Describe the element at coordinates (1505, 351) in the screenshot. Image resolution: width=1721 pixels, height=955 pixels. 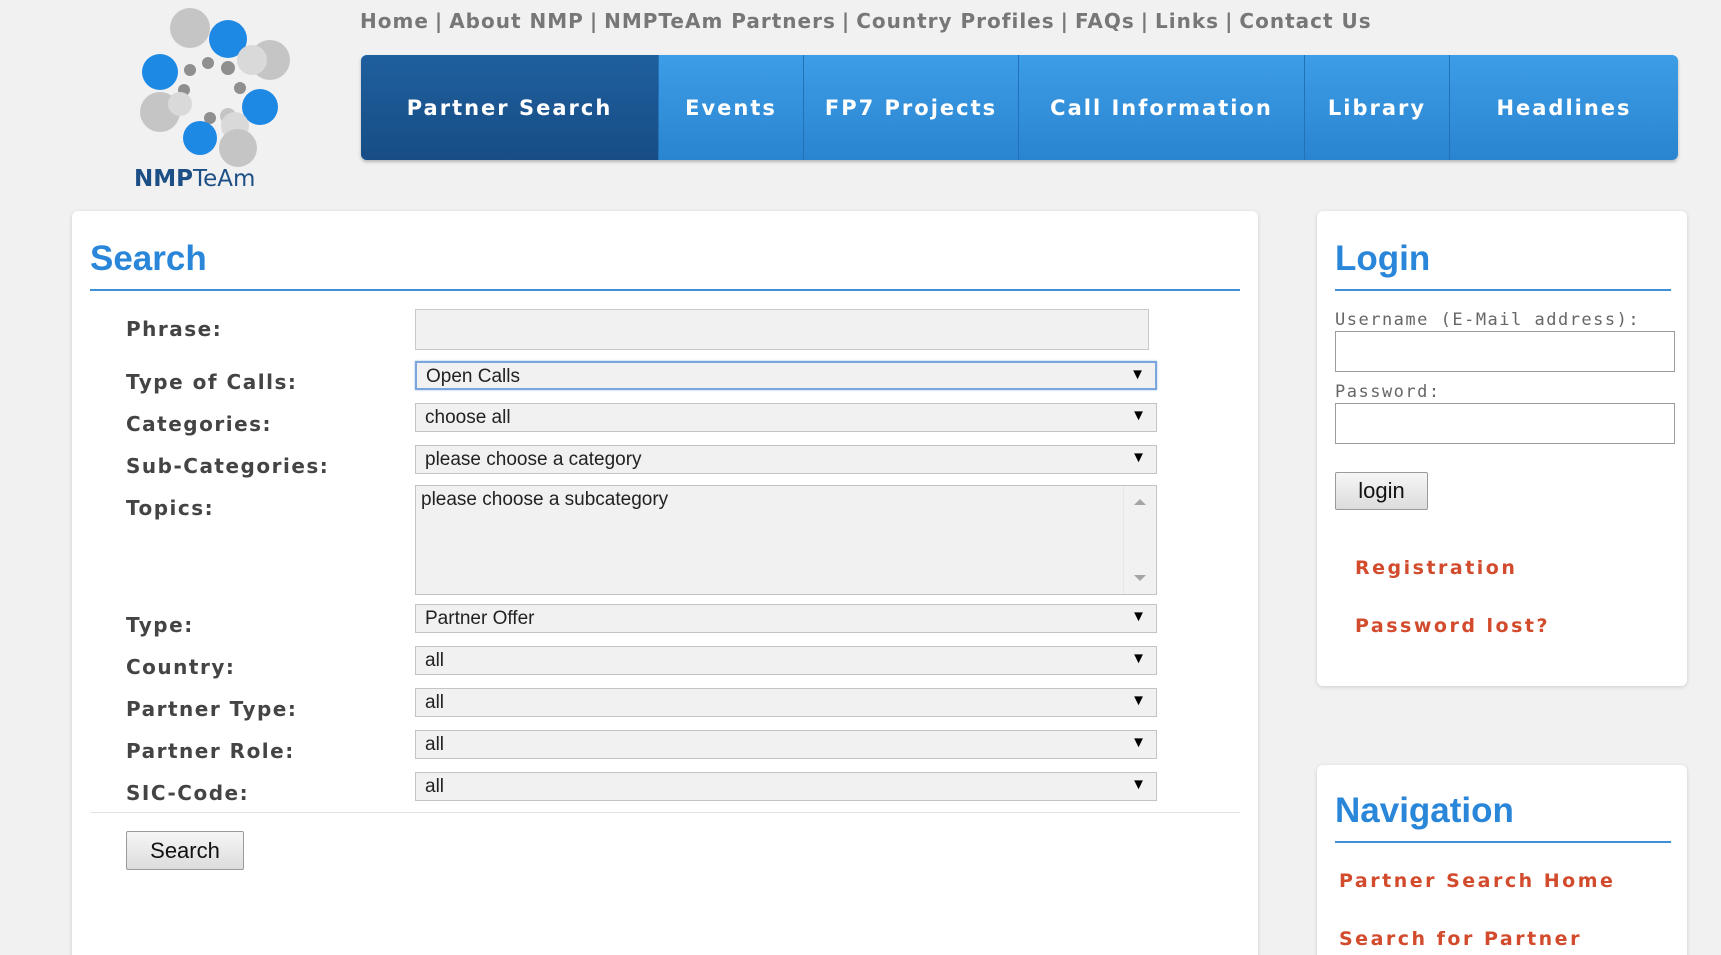
I see `username-input` at that location.